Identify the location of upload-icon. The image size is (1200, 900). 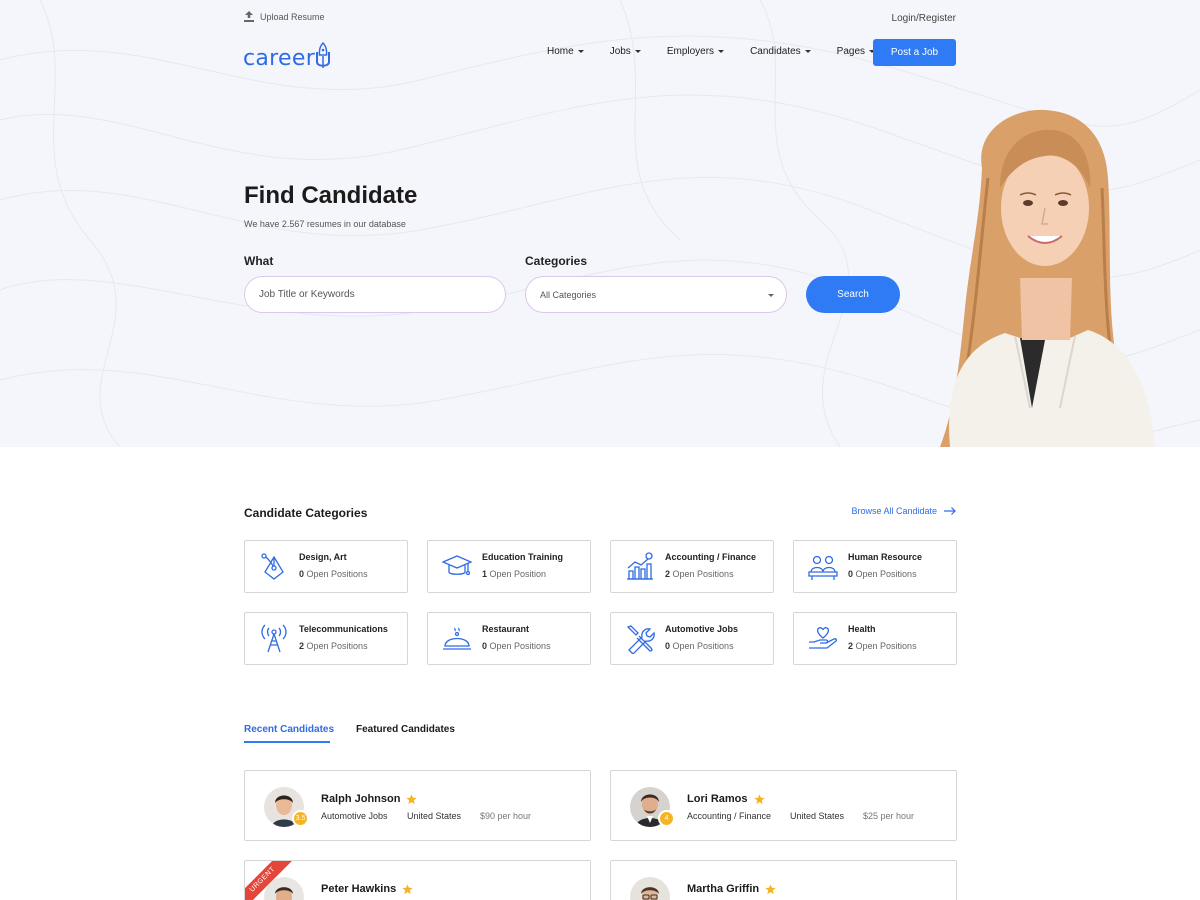
(249, 16).